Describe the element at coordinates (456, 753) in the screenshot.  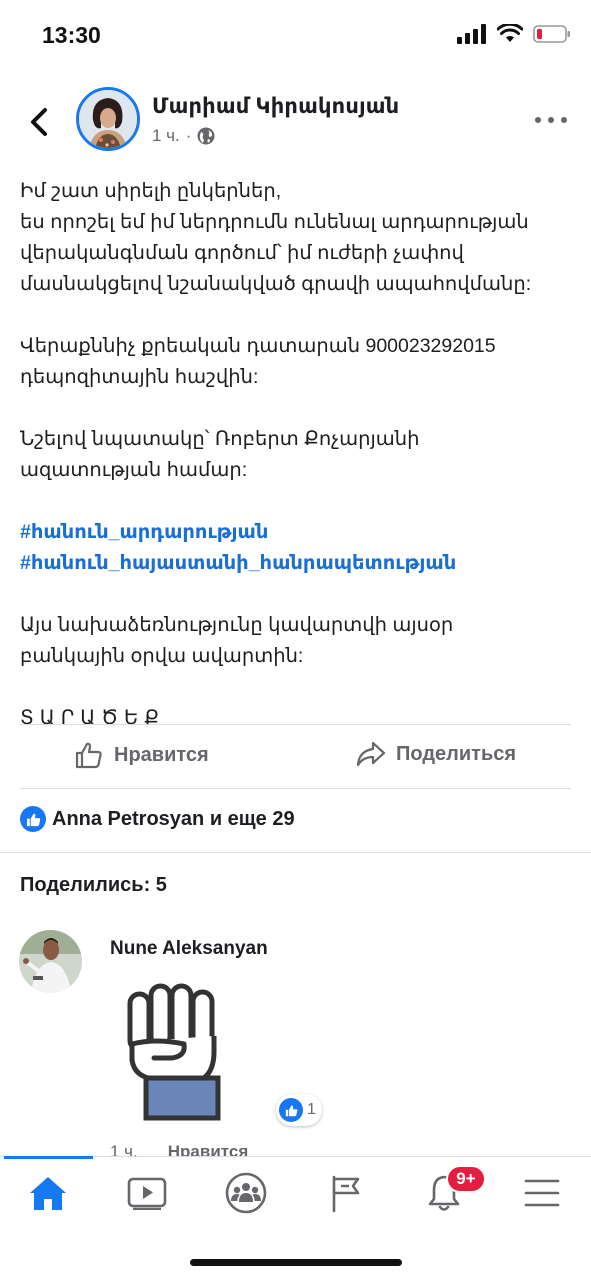
I see `share-label: Поделиться` at that location.